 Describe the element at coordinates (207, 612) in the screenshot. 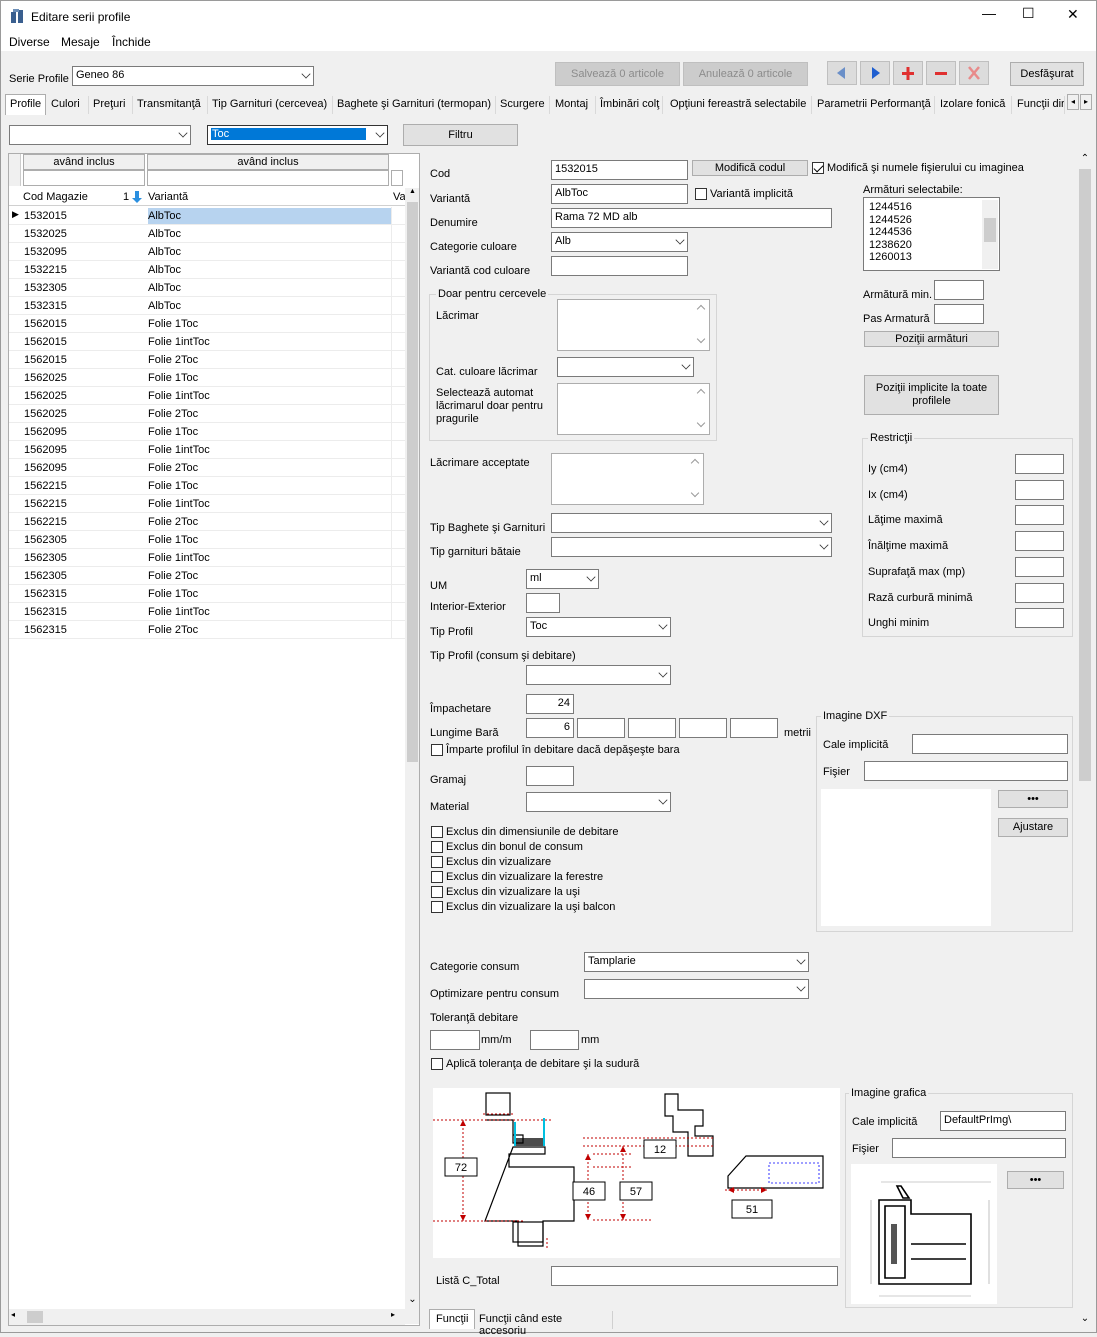

I see `table-row: 1562315 Folie 1intToc` at that location.